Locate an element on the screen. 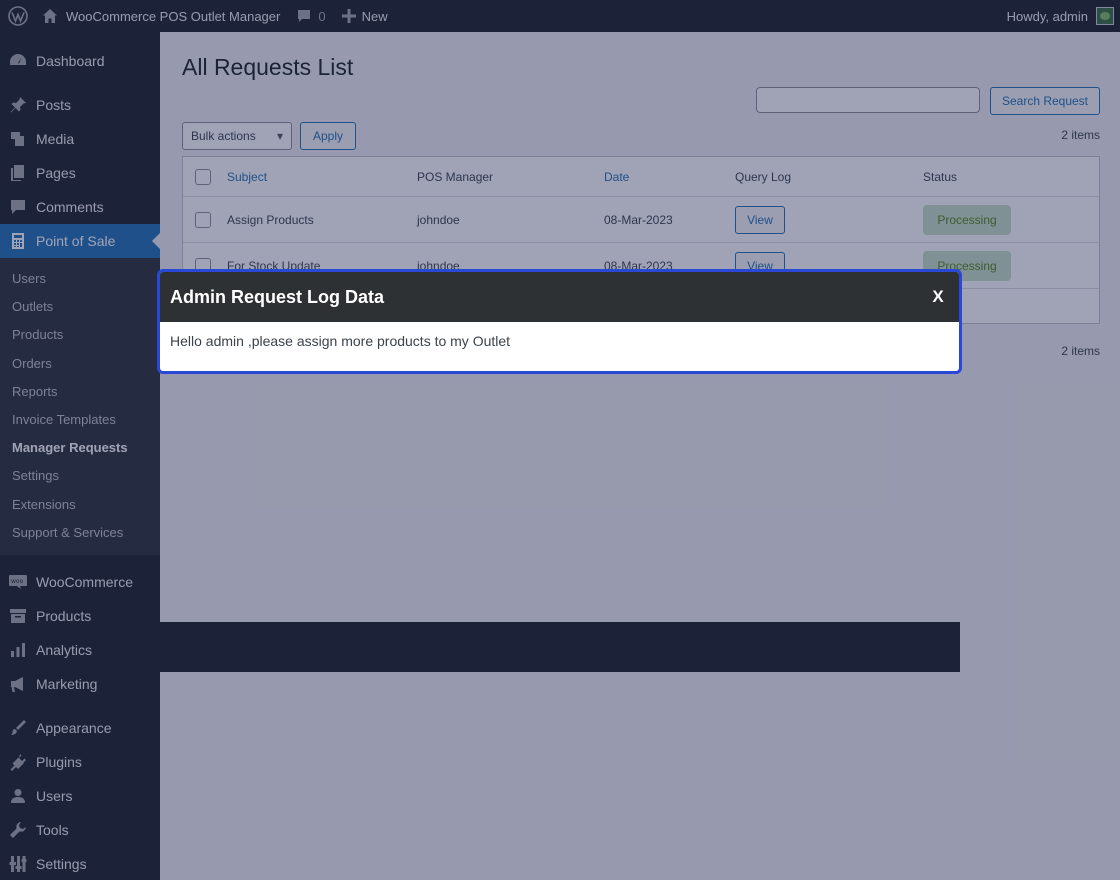 The width and height of the screenshot is (1120, 880). modal-title: Admin Request Log Data is located at coordinates (277, 296).